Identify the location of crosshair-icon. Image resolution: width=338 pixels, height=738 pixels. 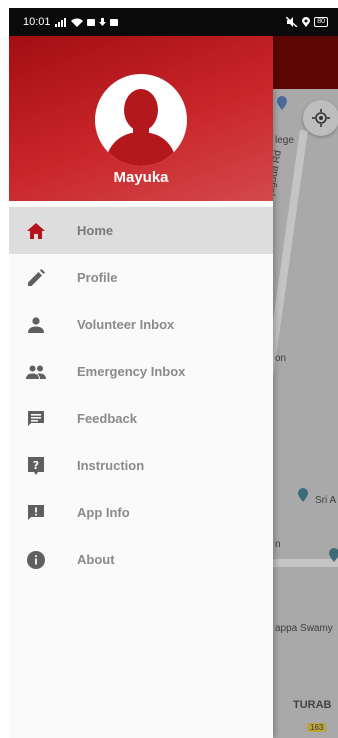
(321, 118).